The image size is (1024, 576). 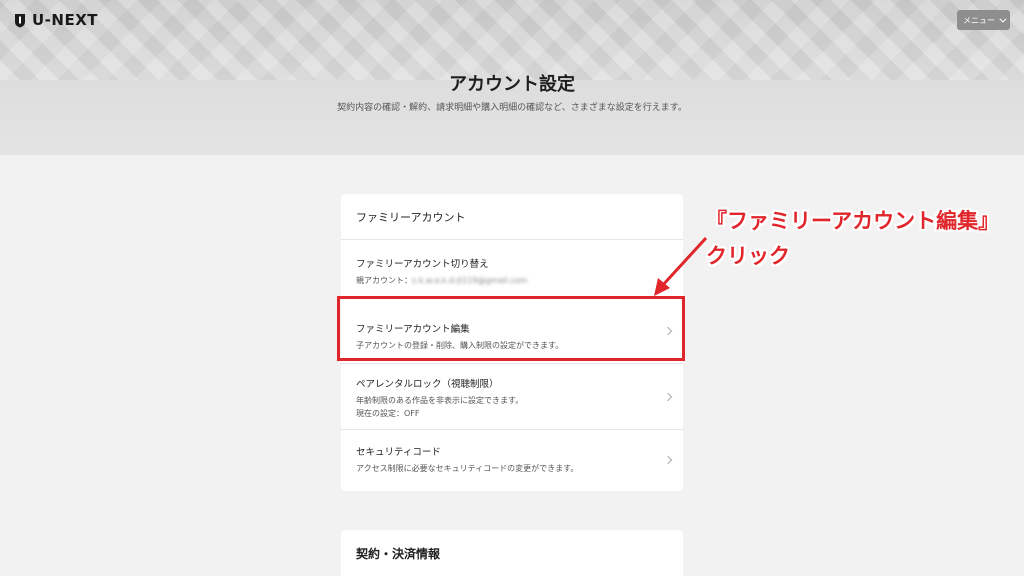 What do you see at coordinates (440, 400) in the screenshot?
I see `row-desc-line: 年齢制限のある作品を非表示に設定できます。` at bounding box center [440, 400].